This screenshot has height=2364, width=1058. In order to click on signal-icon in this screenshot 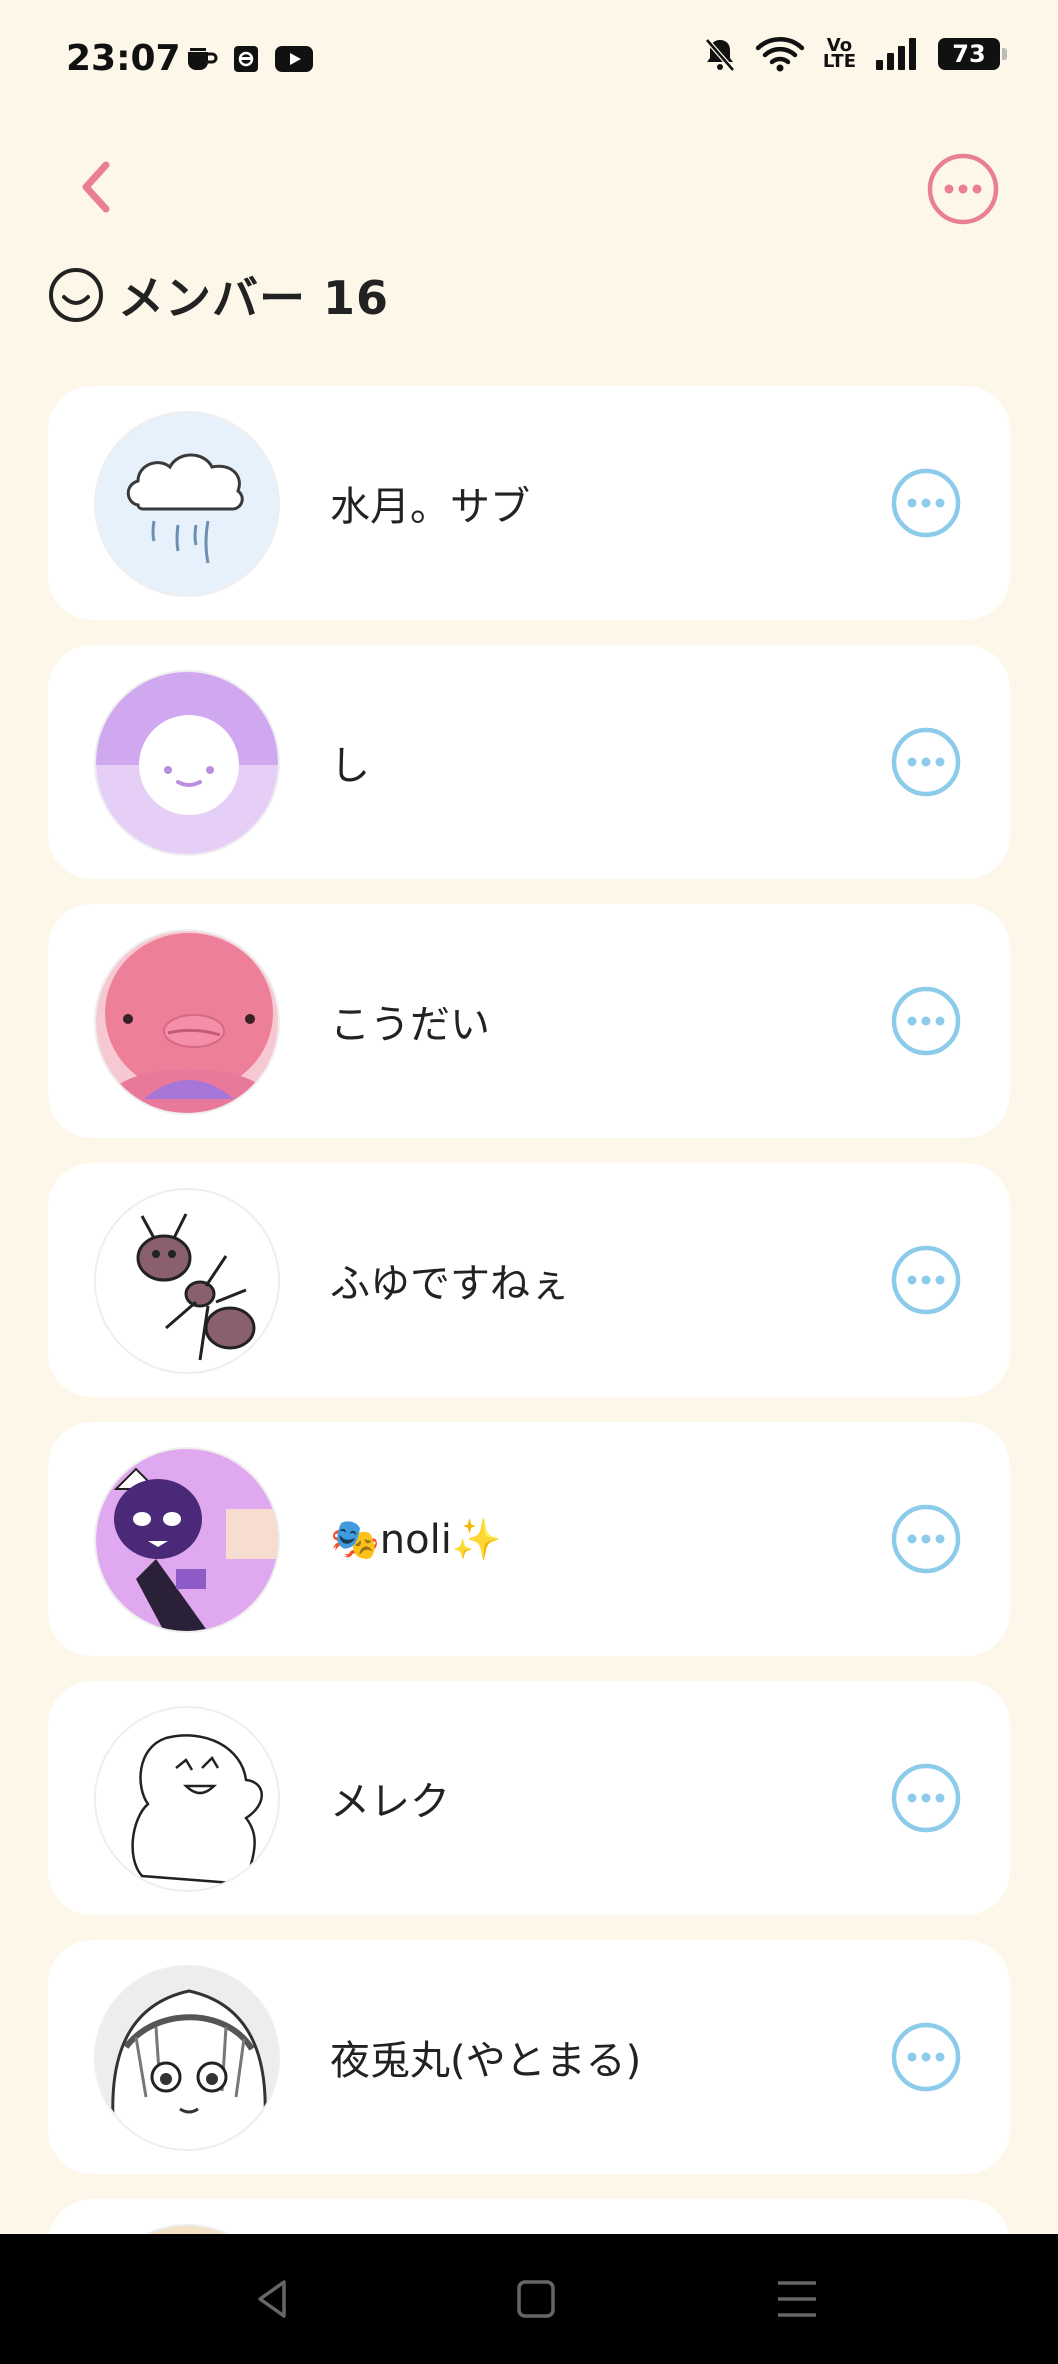, I will do `click(896, 54)`.